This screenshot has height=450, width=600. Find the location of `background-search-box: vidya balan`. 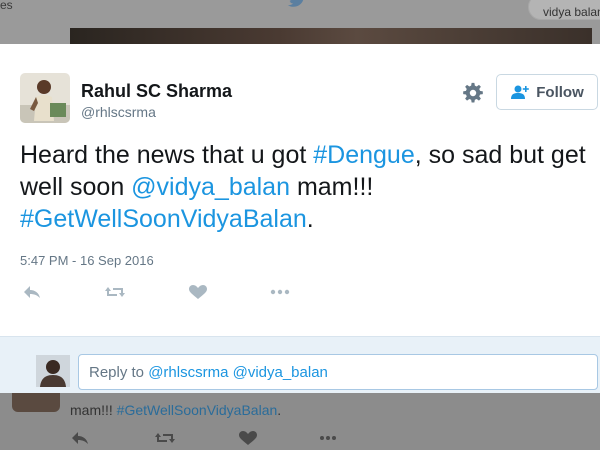

background-search-box: vidya balan is located at coordinates (564, 10).